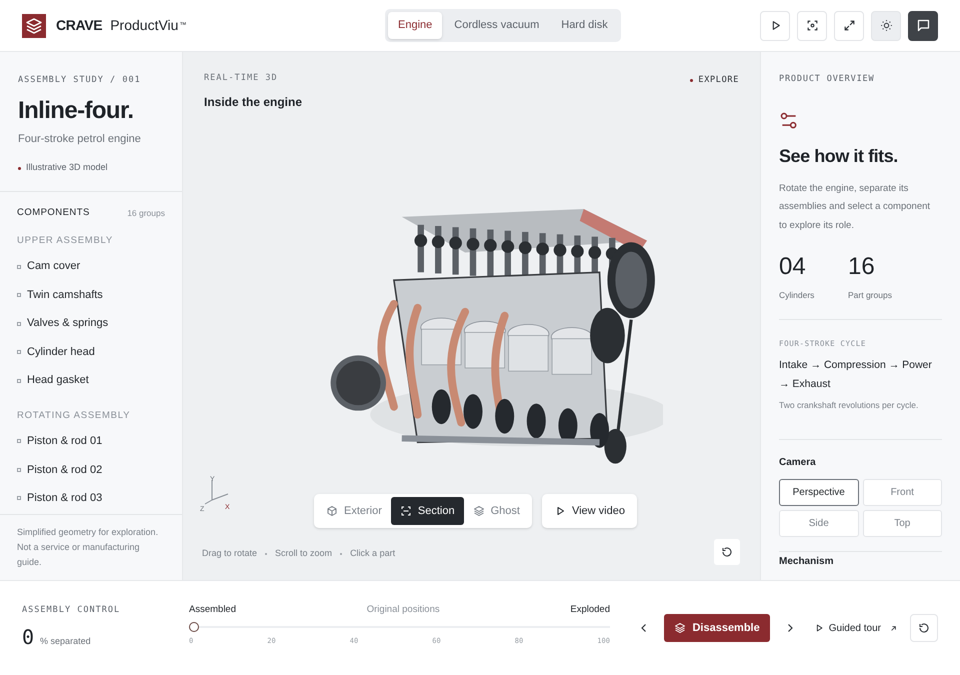 The width and height of the screenshot is (960, 675). What do you see at coordinates (839, 156) in the screenshot?
I see `panel-title: See how it fits.` at bounding box center [839, 156].